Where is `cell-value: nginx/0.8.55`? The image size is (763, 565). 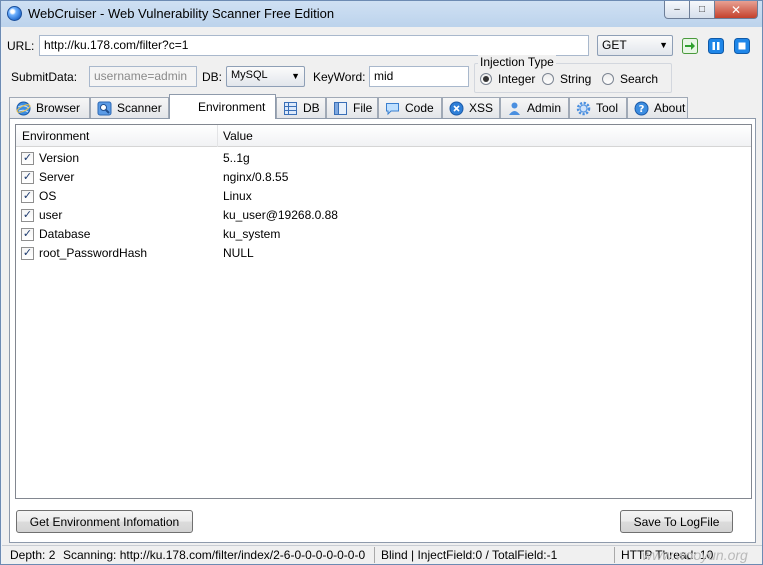
cell-value: nginx/0.8.55 is located at coordinates (256, 177).